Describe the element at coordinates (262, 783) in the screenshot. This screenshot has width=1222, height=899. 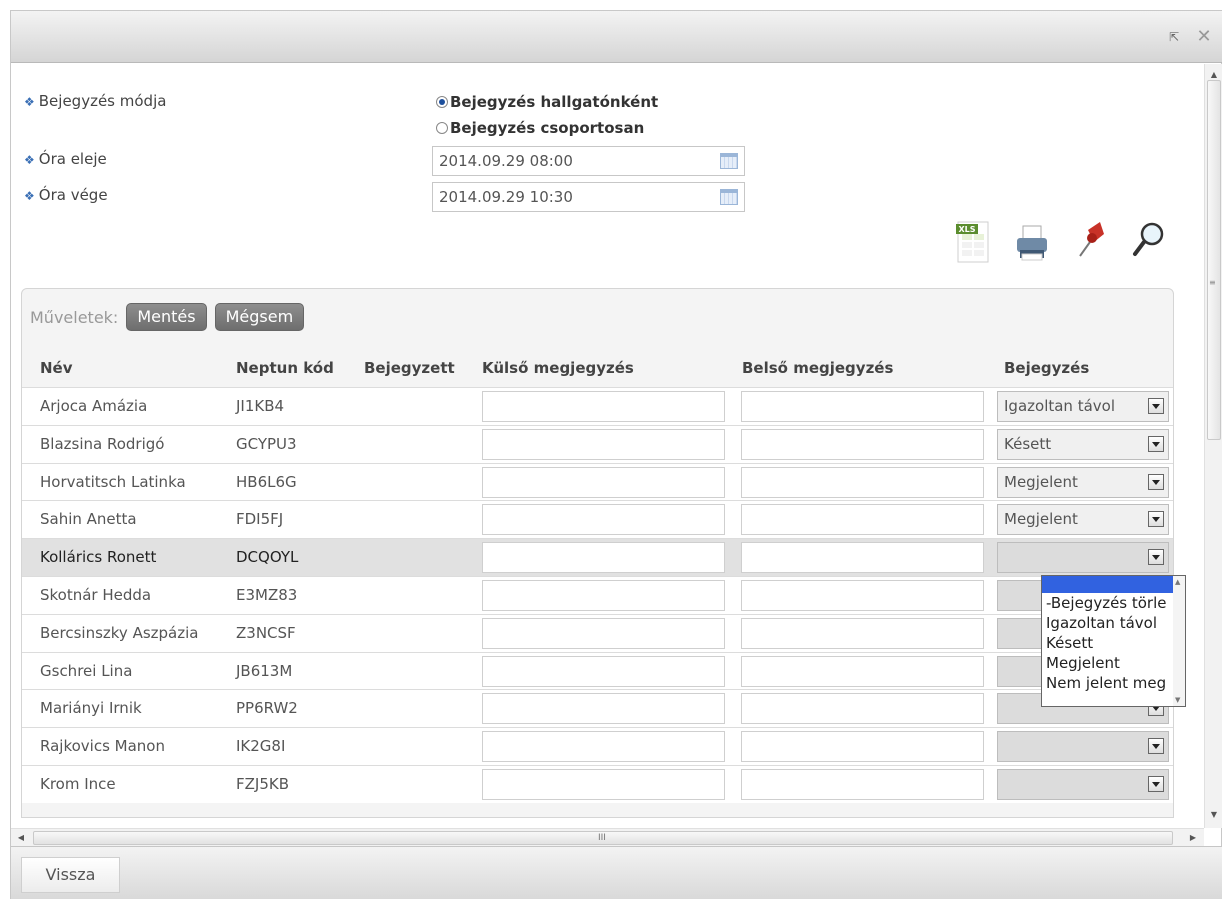
I see `neptun-code: FZJ5KB` at that location.